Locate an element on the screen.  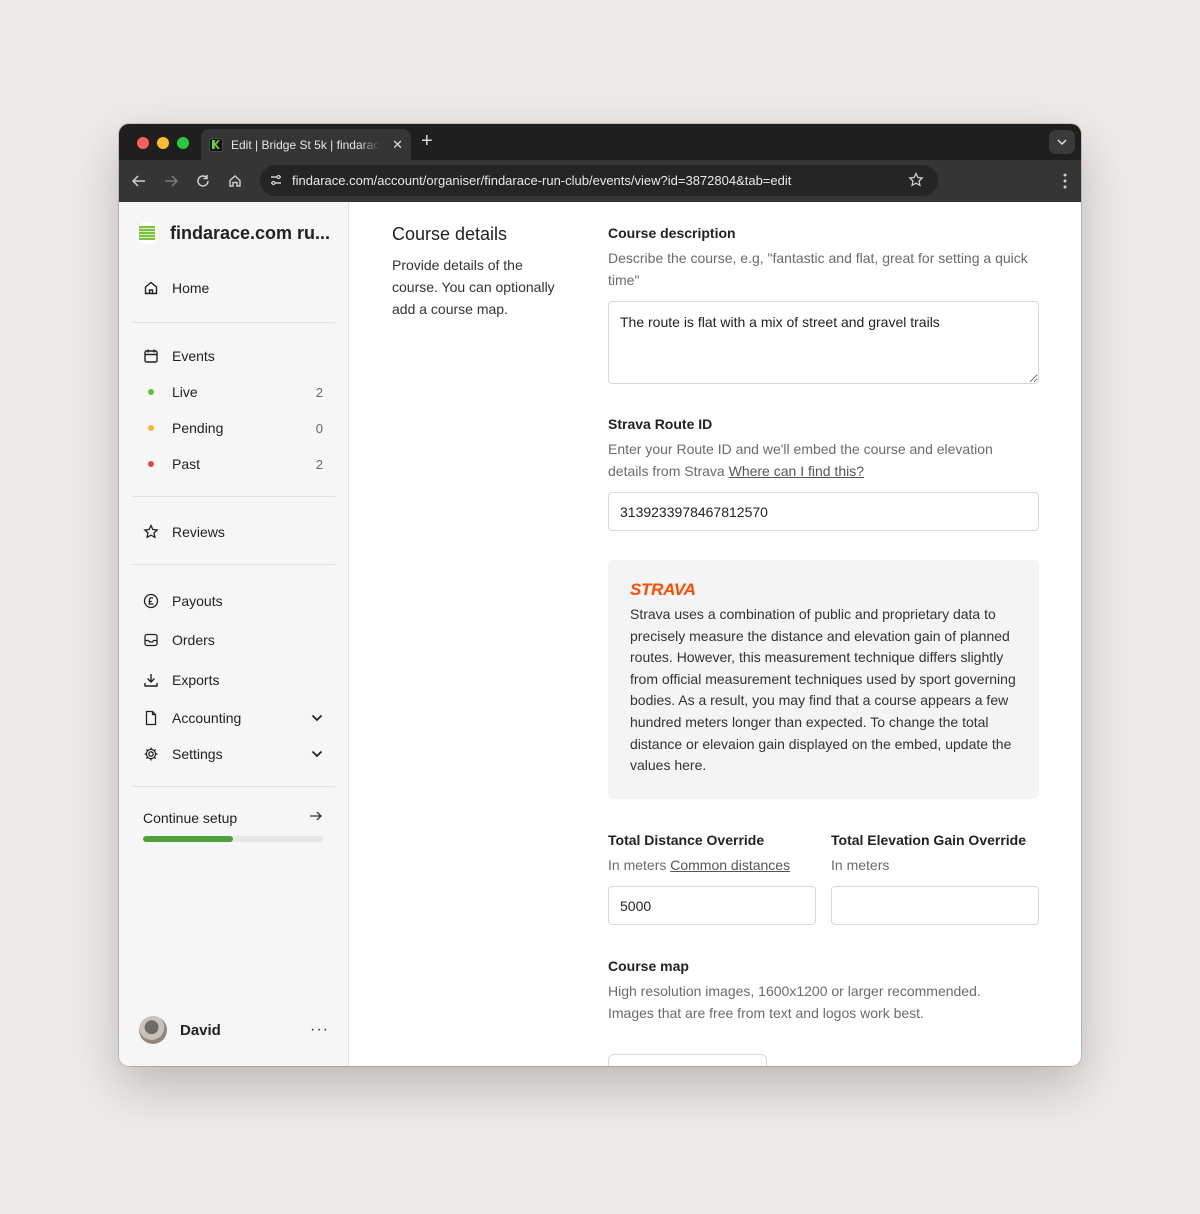
avatar is located at coordinates (153, 1030).